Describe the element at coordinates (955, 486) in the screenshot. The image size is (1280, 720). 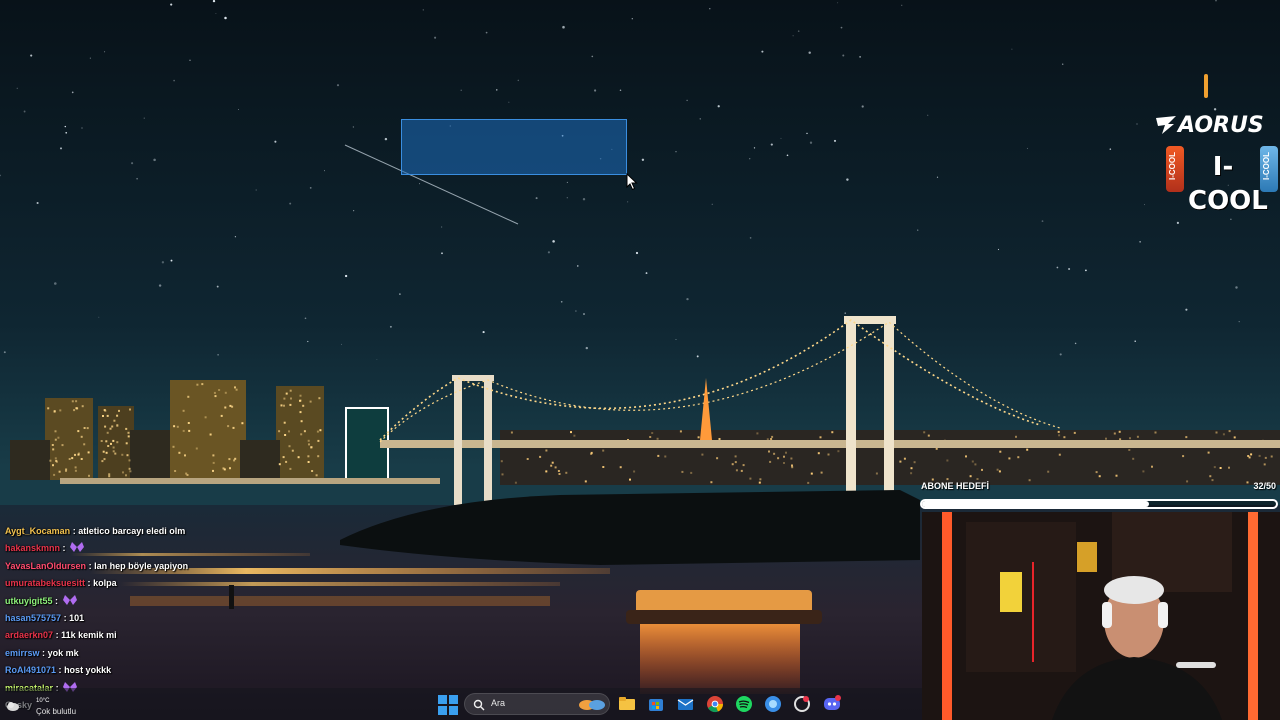
I see `subscriber-goal-label: ABONE HEDEFİ` at that location.